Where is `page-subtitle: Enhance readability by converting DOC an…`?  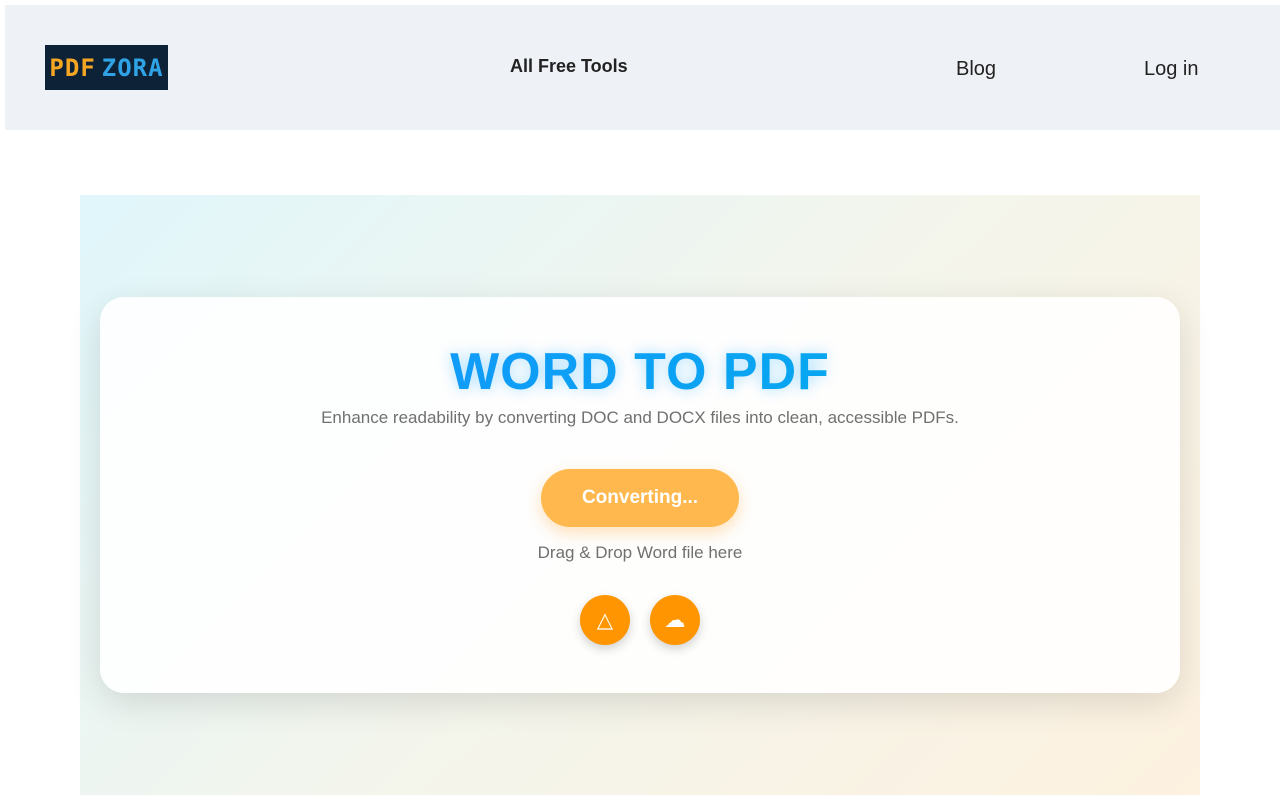 page-subtitle: Enhance readability by converting DOC an… is located at coordinates (640, 417).